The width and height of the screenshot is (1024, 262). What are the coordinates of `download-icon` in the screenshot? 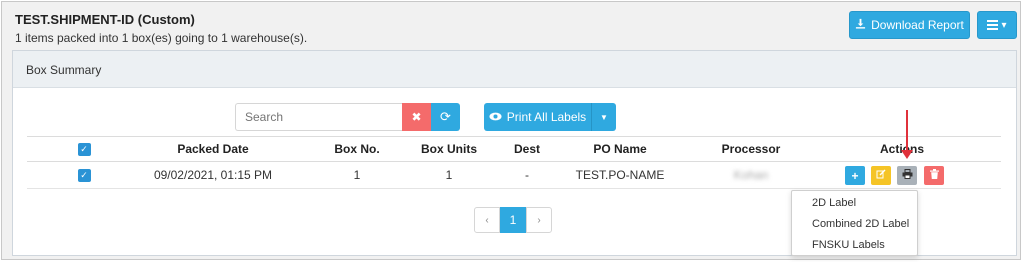 It's located at (860, 25).